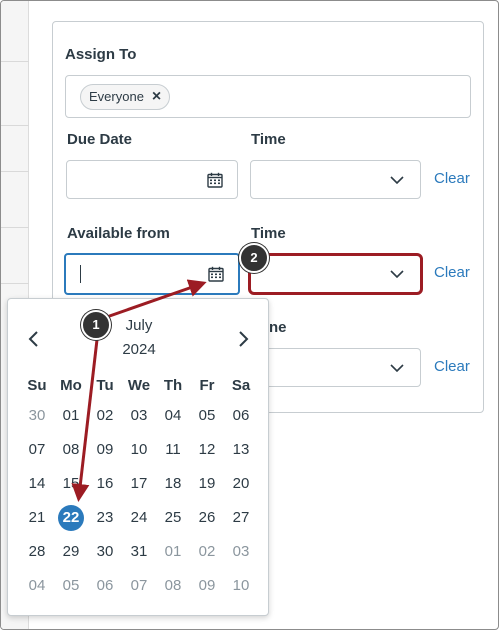  I want to click on arrow-to-calendar-icon, so click(153, 300).